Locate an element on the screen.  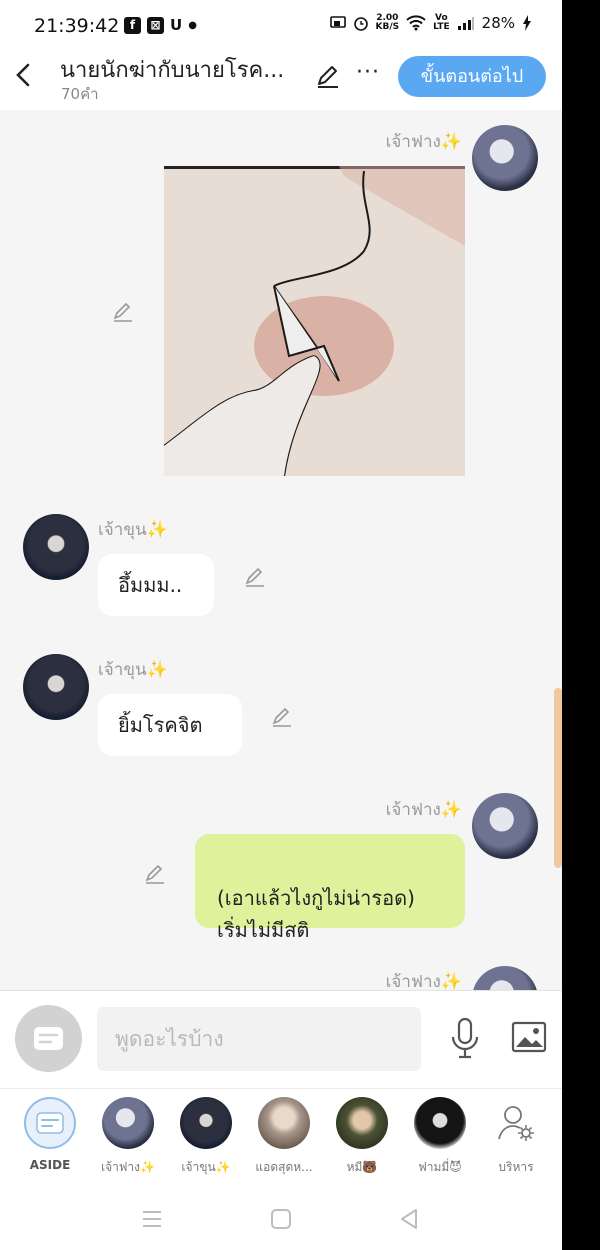
cast-icon is located at coordinates (337, 22).